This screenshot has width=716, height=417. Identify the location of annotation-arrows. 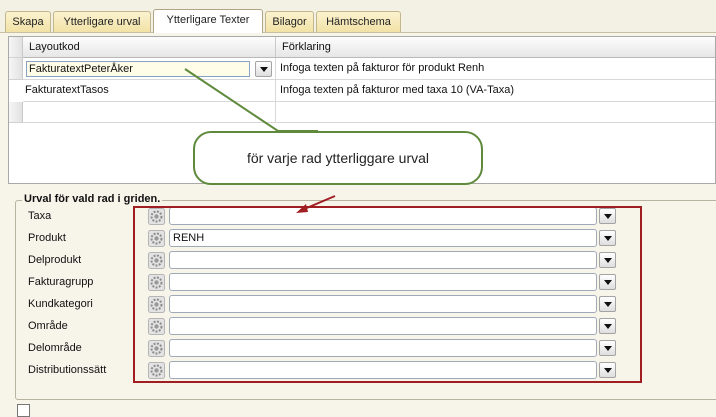
(260, 140).